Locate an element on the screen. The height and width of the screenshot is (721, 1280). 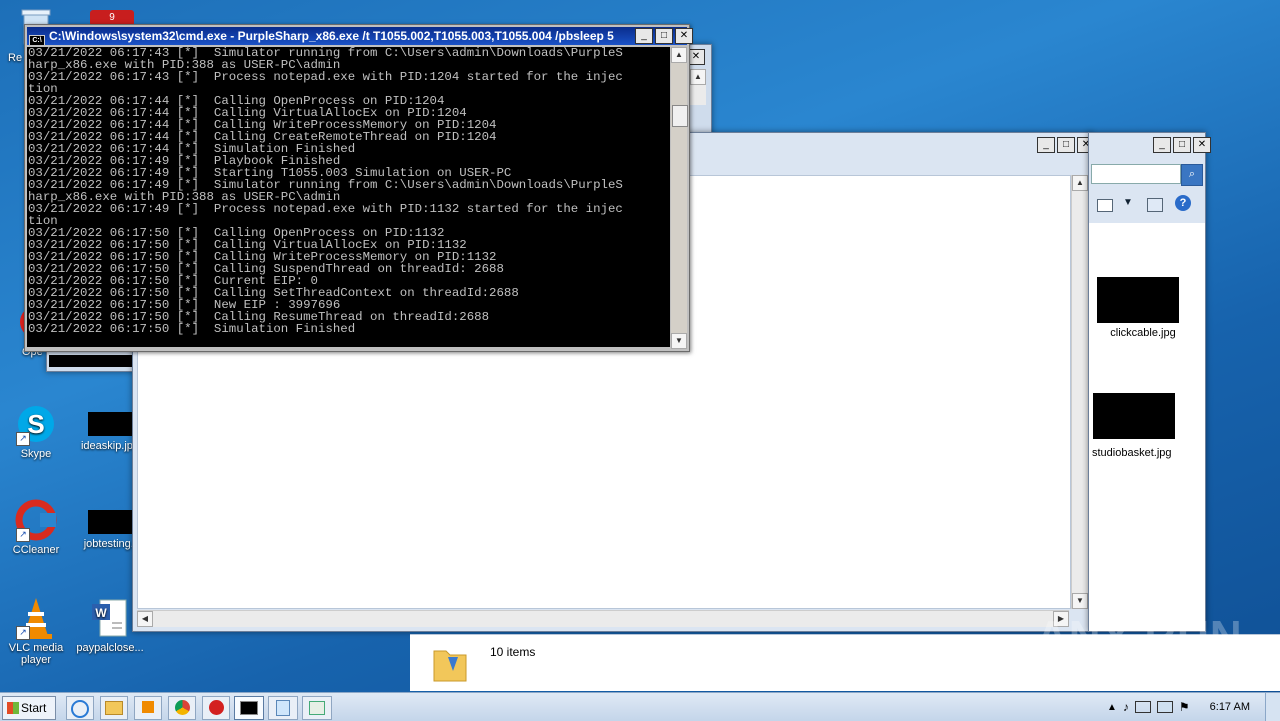
chevron-up-icon: ▲ is located at coordinates (1112, 707).